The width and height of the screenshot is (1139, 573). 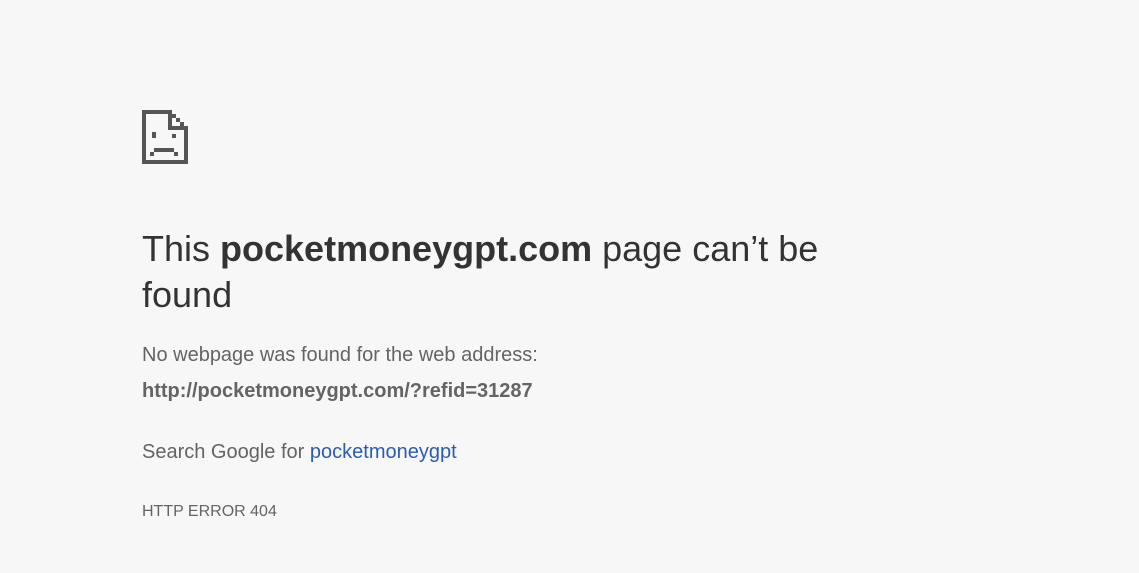 I want to click on title-domain: pocketmoneygpt.com, so click(x=406, y=248).